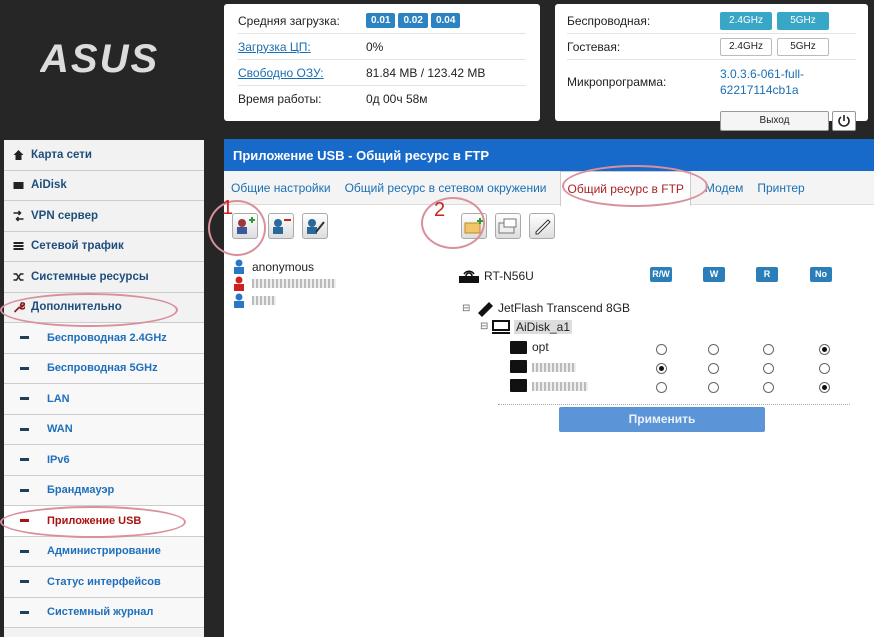 The width and height of the screenshot is (874, 637). I want to click on firmware-label: Микропрограмма:, so click(617, 82).